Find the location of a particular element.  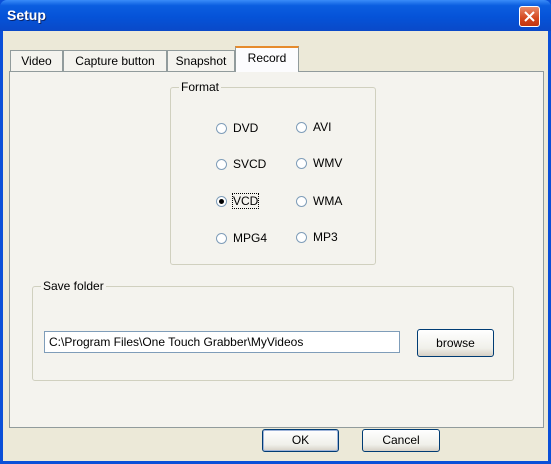

radio-wma: WMA is located at coordinates (319, 201).